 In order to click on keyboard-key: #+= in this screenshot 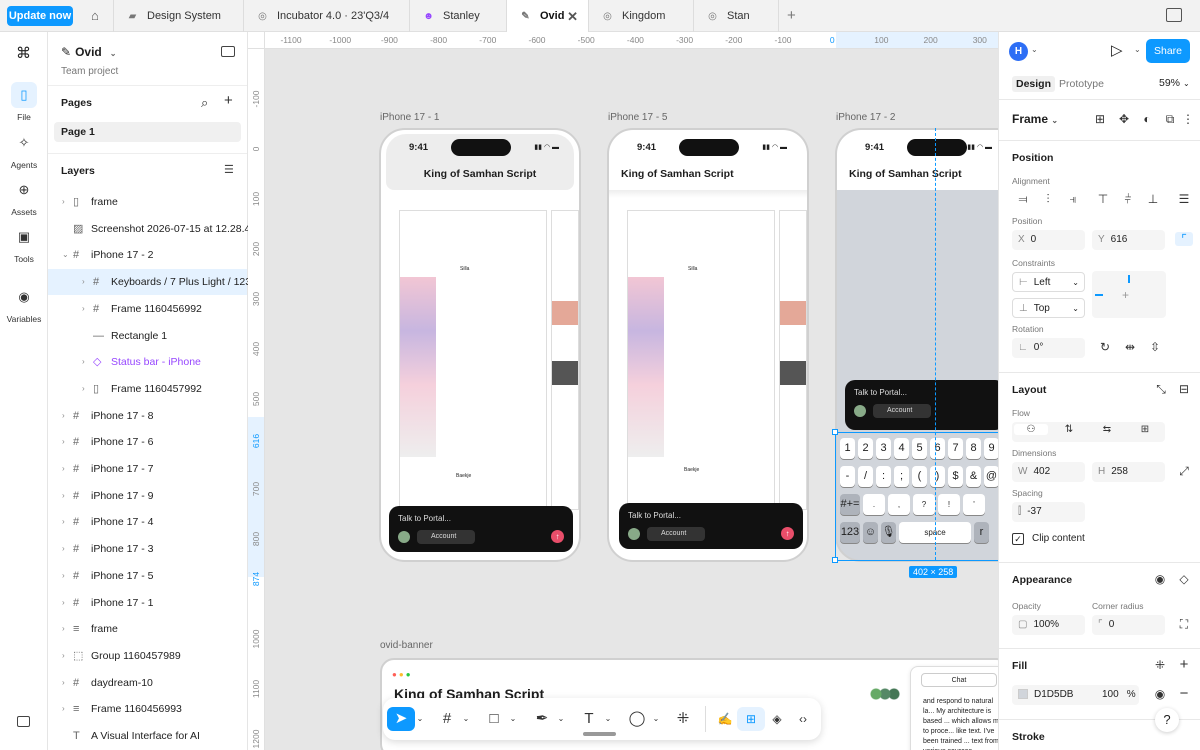, I will do `click(850, 504)`.